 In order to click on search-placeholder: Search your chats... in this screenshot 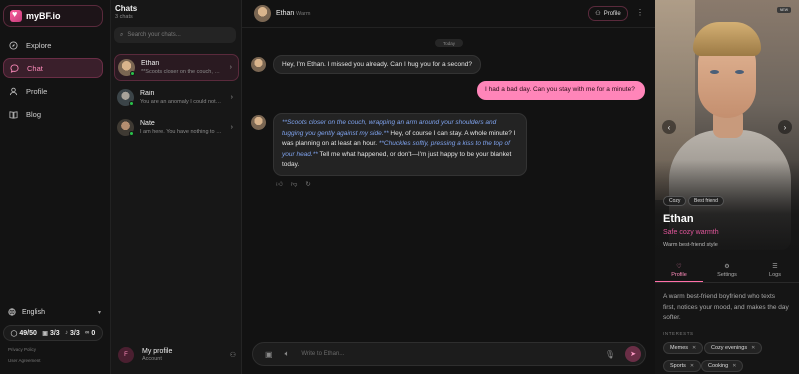, I will do `click(154, 35)`.